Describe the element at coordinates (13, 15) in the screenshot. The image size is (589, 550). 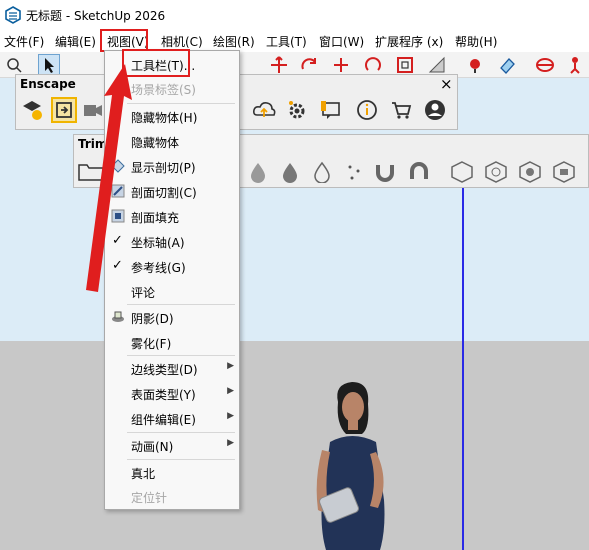
I see `sketchup-logo-icon` at that location.